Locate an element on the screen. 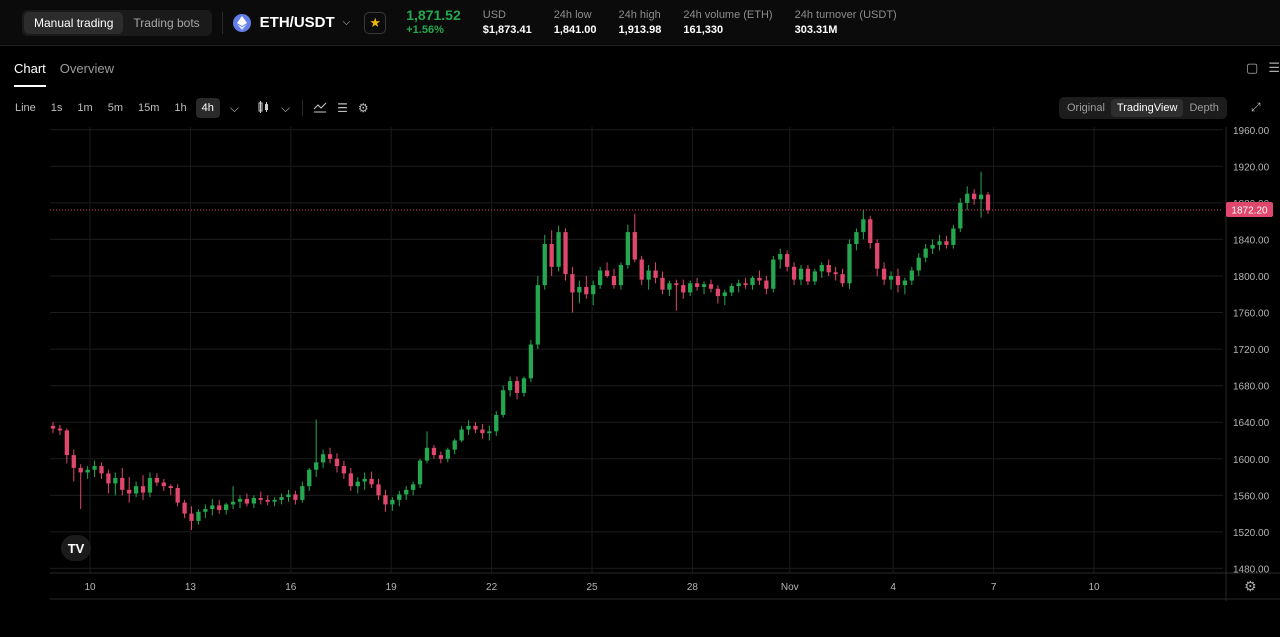 This screenshot has width=1280, height=637. y-tick-label: 1680.00 is located at coordinates (1251, 387).